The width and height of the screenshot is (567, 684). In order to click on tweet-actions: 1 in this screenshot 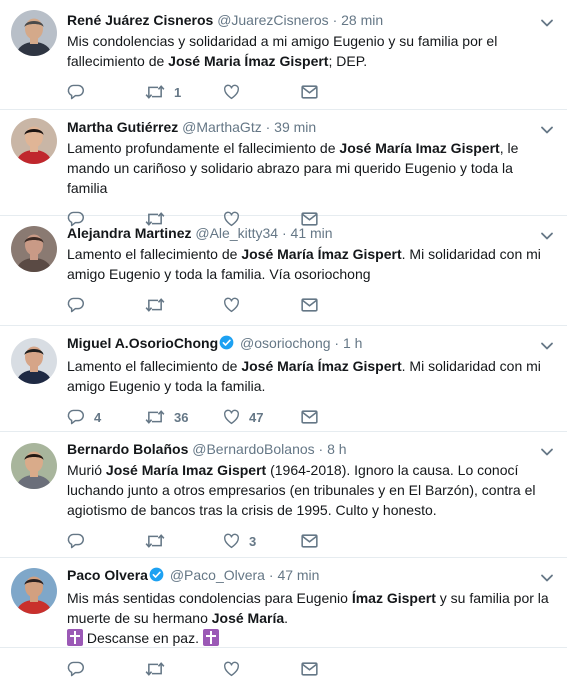, I will do `click(312, 92)`.